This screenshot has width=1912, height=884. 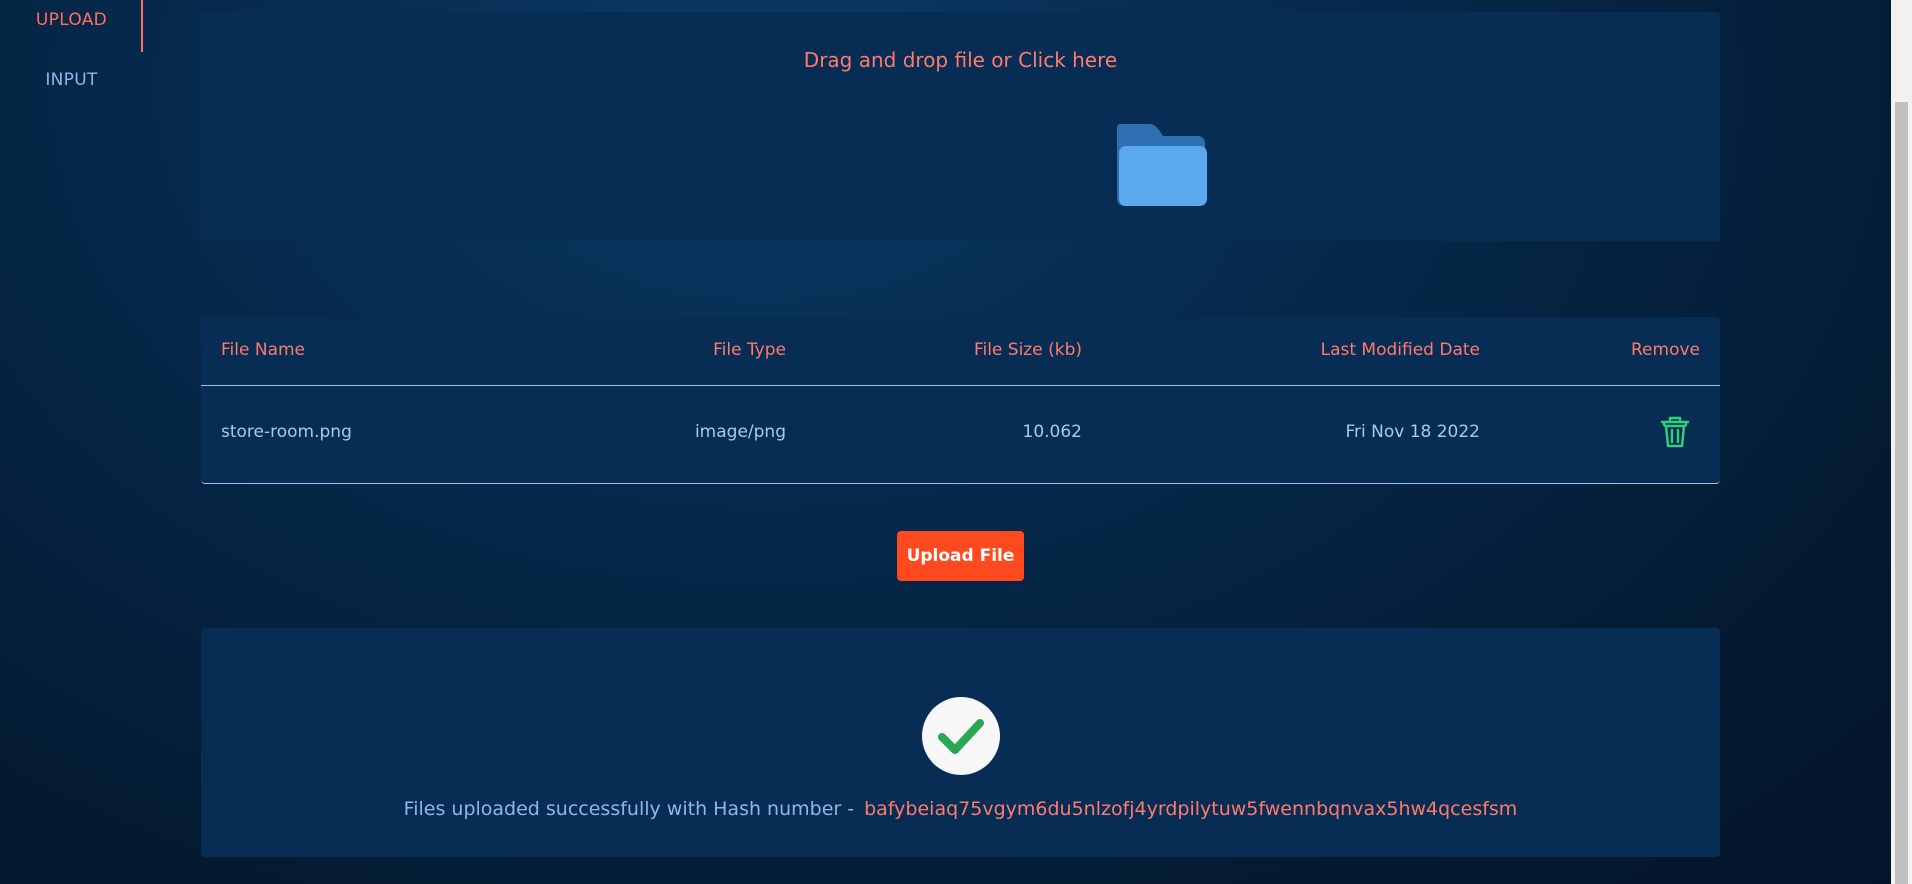 I want to click on scrollbar-thumb, so click(x=1901, y=493).